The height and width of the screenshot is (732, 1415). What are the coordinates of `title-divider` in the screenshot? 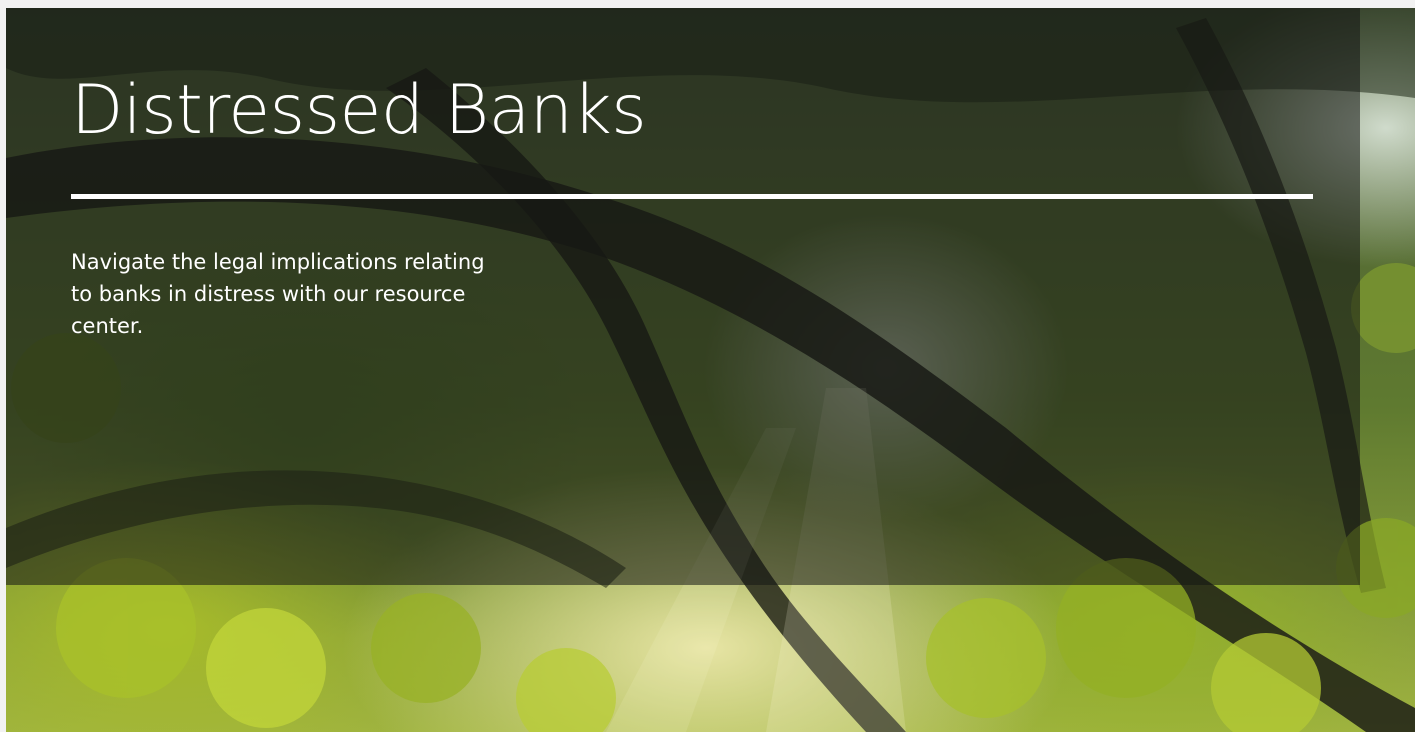 It's located at (692, 196).